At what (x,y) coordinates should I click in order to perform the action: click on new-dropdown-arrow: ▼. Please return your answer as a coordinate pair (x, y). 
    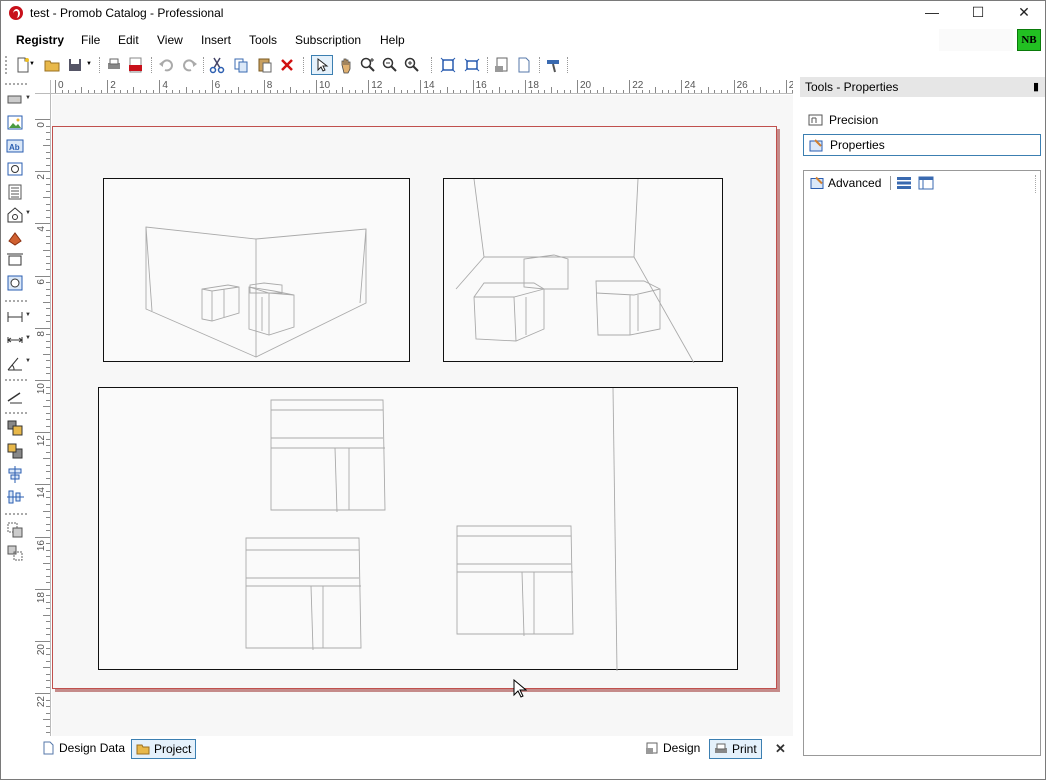
    Looking at the image, I should click on (33, 70).